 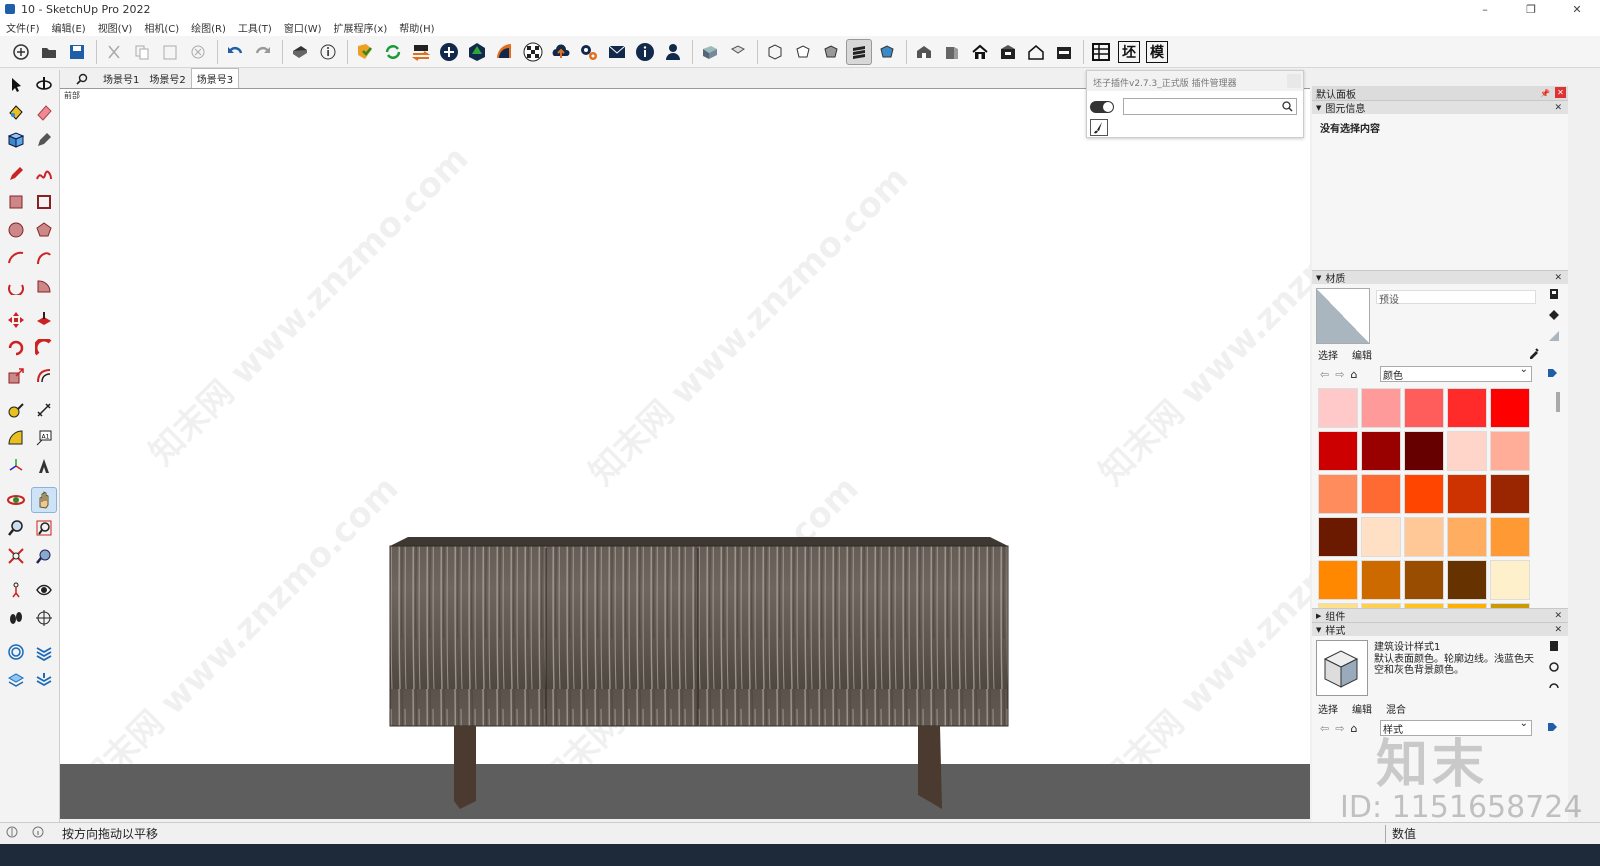 I want to click on wireframe-style-icon, so click(x=803, y=52).